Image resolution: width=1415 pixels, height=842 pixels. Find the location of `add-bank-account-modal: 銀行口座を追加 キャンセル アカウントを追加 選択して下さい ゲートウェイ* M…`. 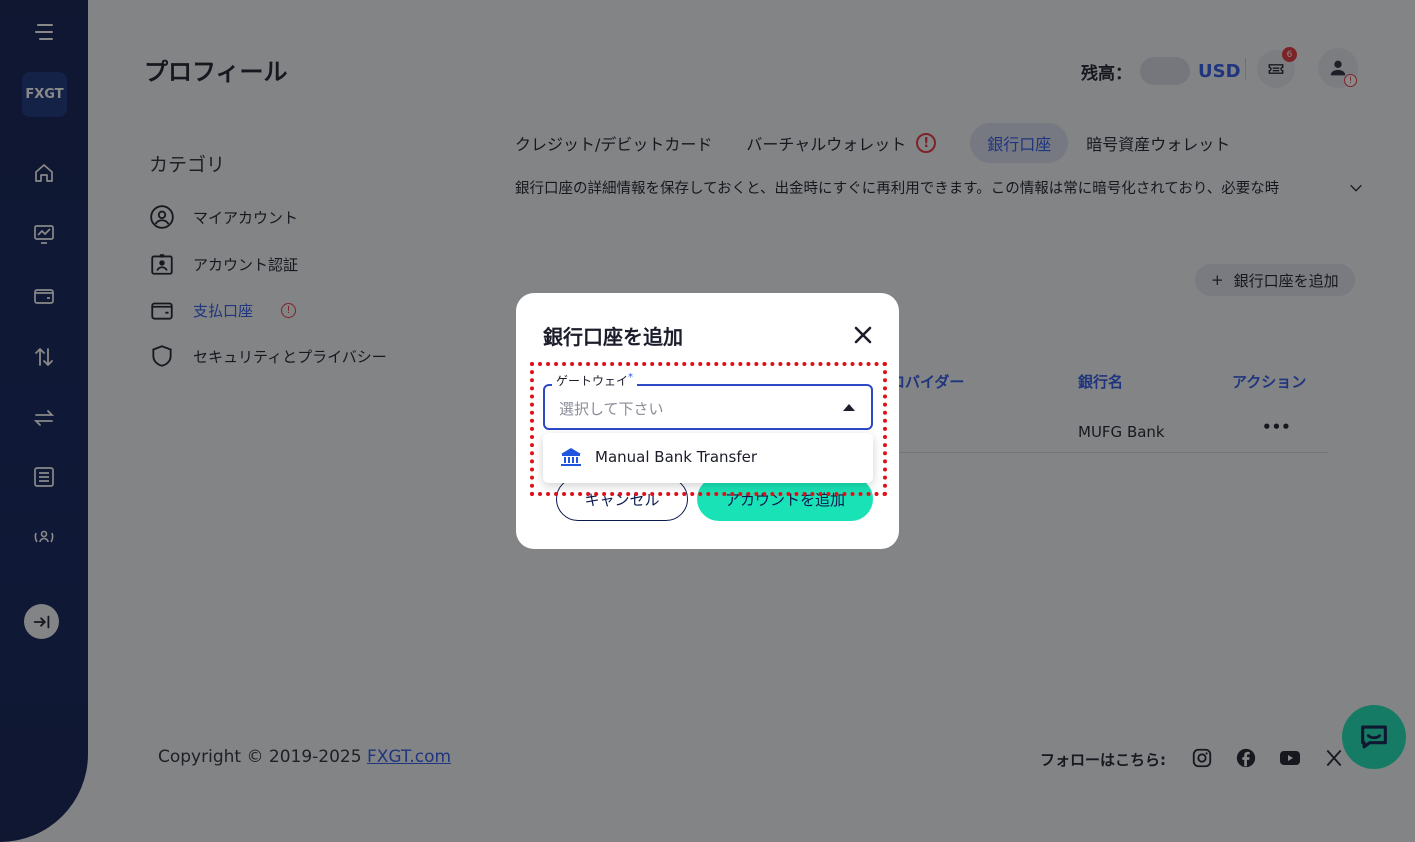

add-bank-account-modal: 銀行口座を追加 キャンセル アカウントを追加 選択して下さい ゲートウェイ* M… is located at coordinates (707, 421).